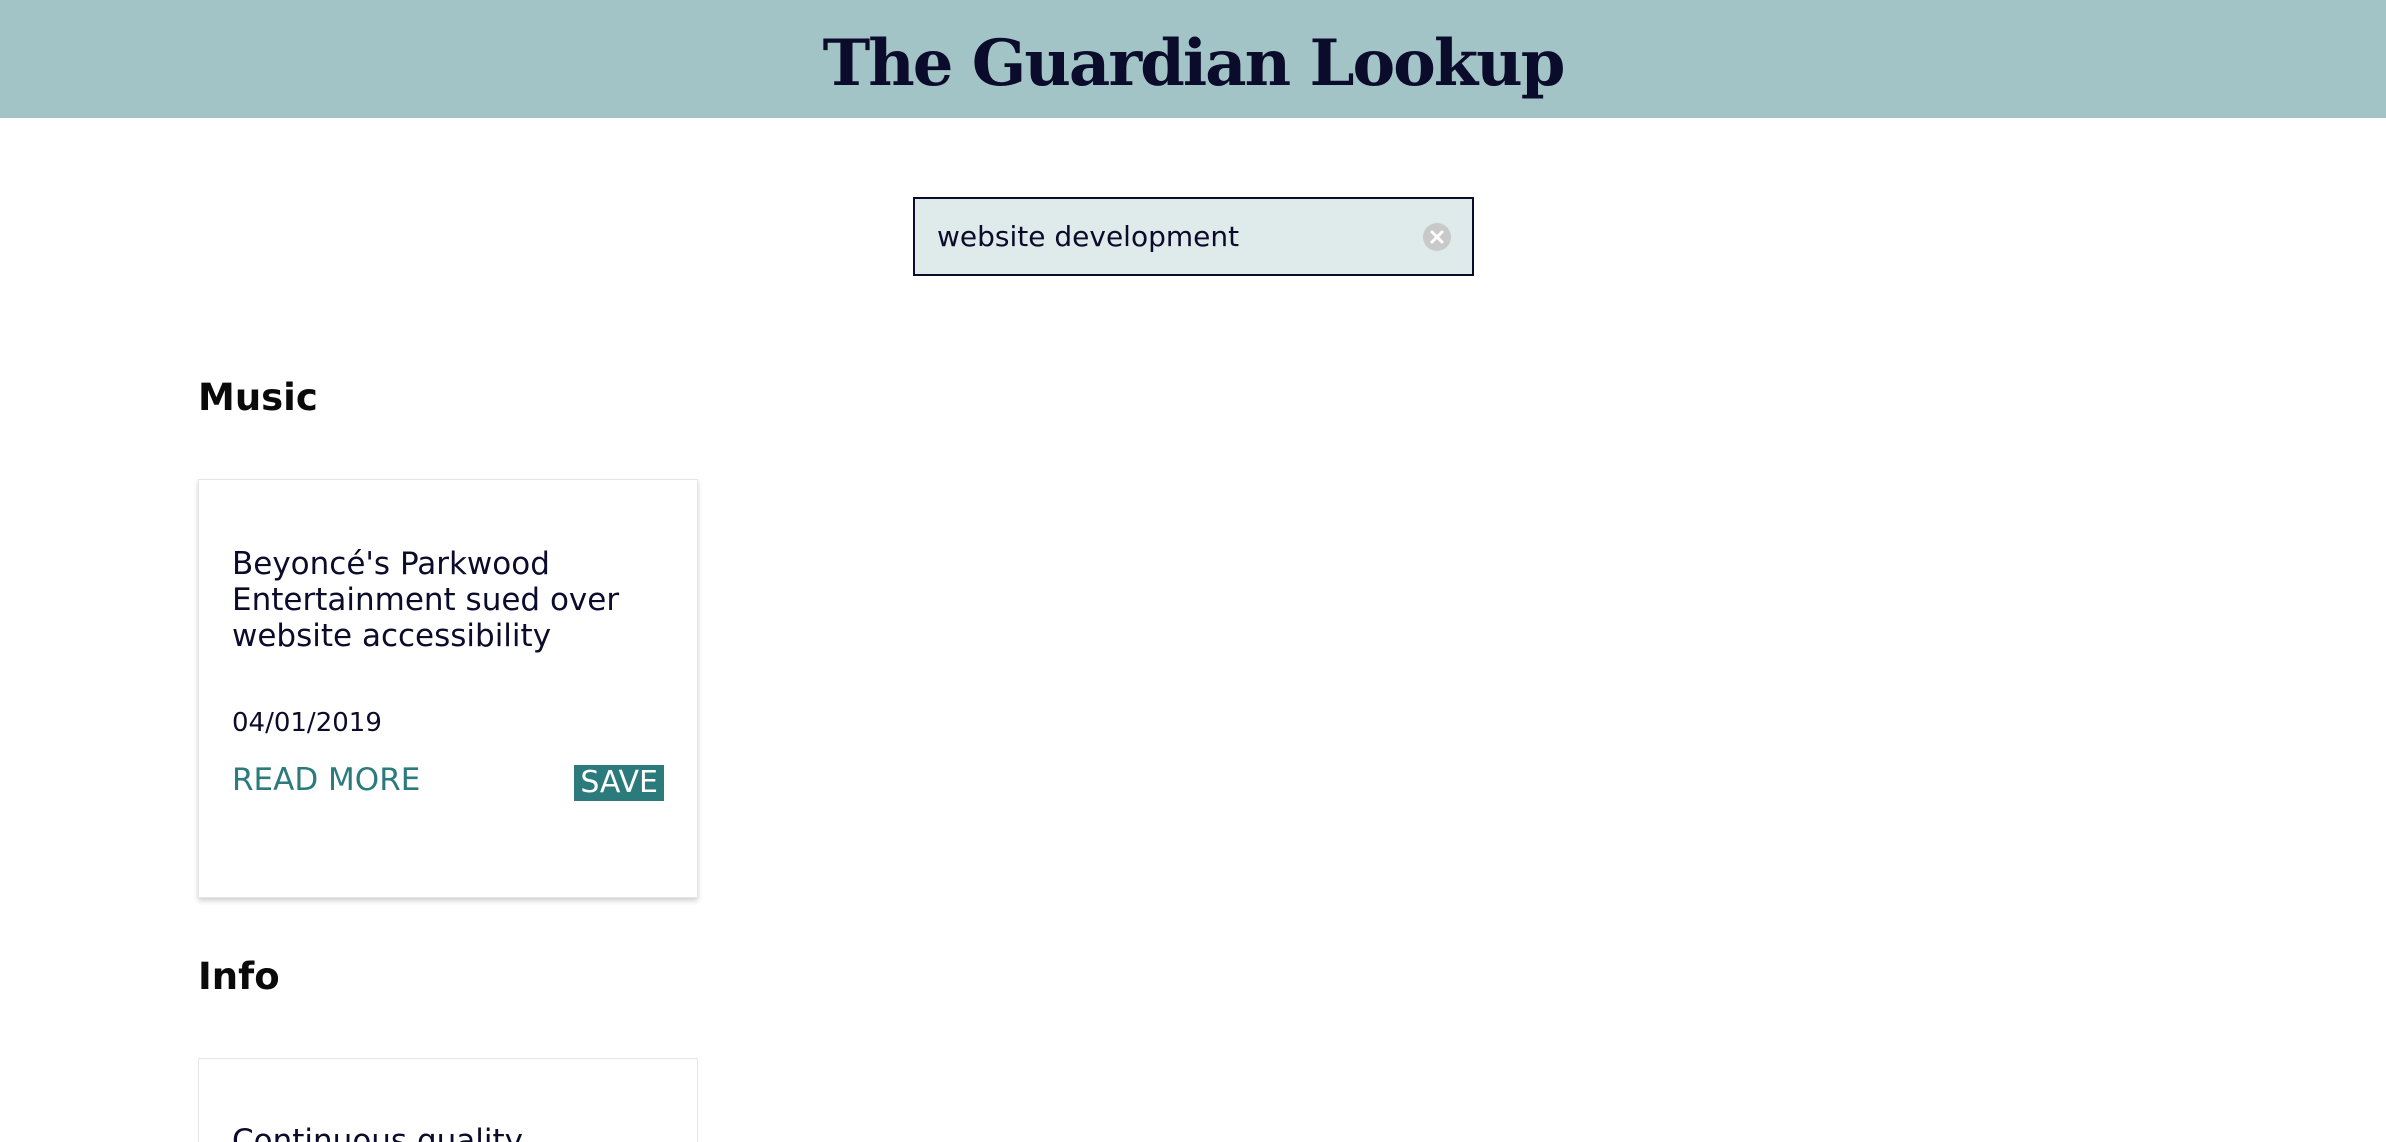 The image size is (2386, 1142). What do you see at coordinates (307, 723) in the screenshot?
I see `article-date: 04/01/2019` at bounding box center [307, 723].